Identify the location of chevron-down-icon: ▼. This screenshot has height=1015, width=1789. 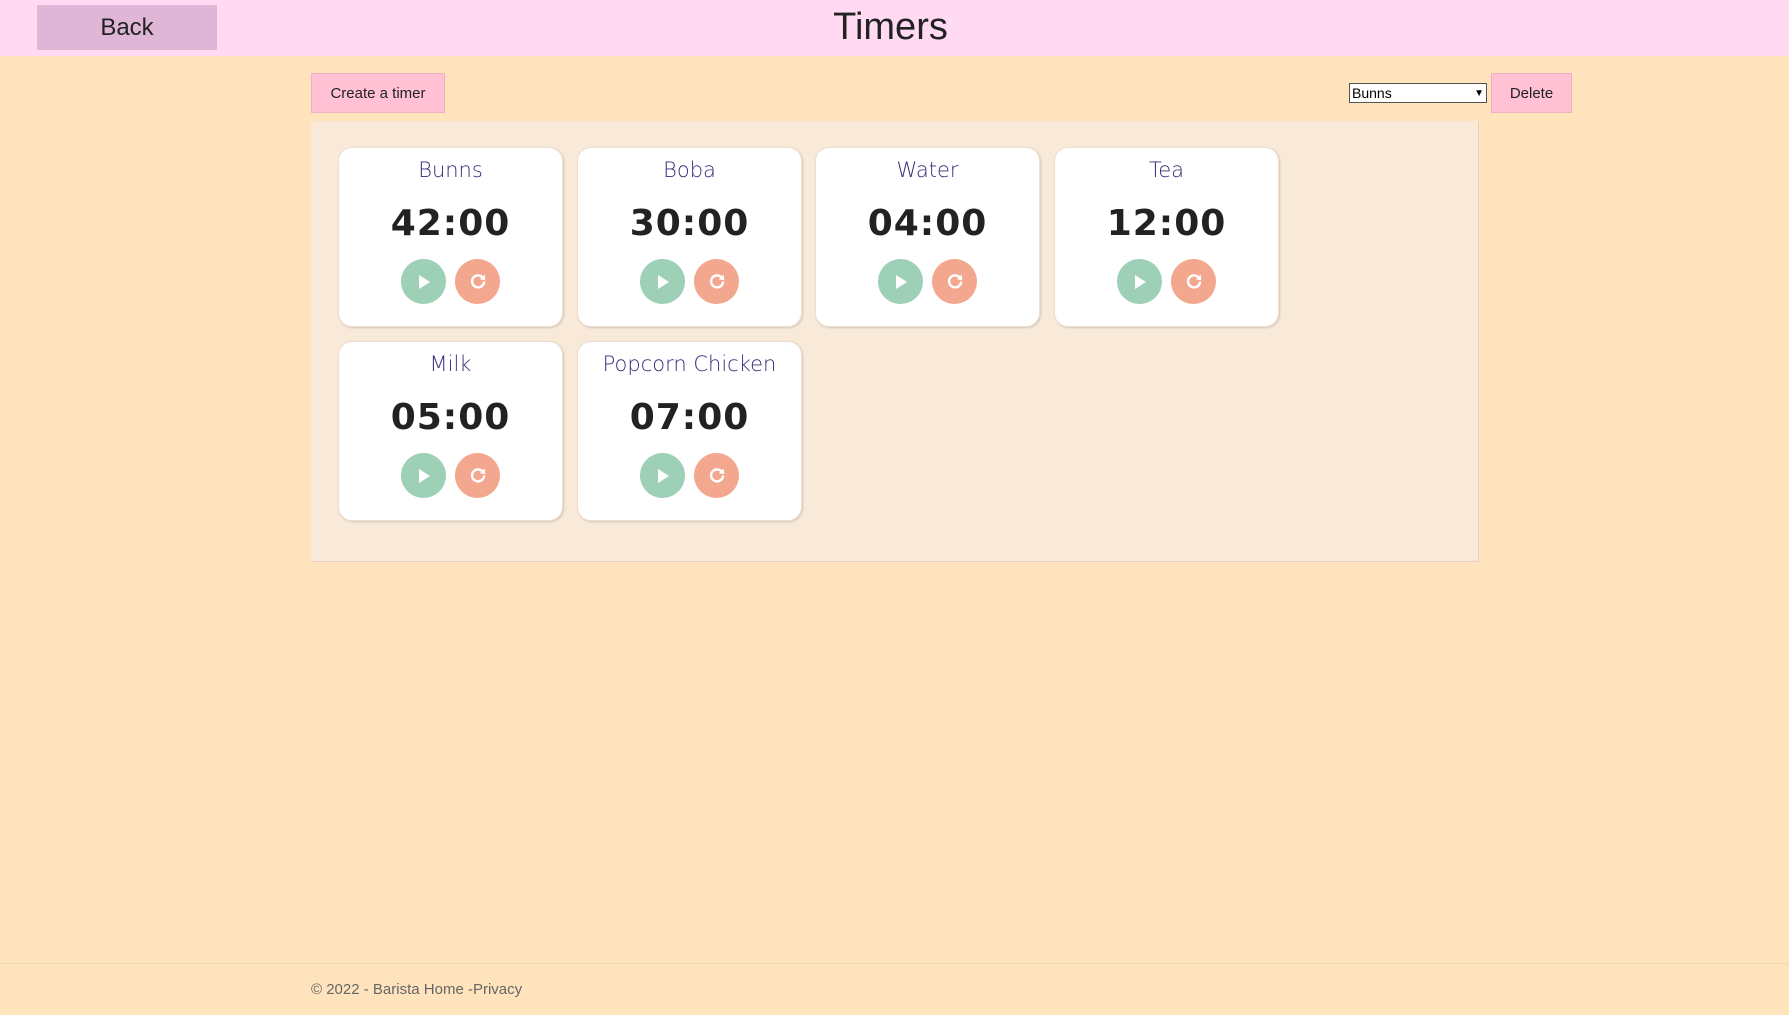
(1479, 93).